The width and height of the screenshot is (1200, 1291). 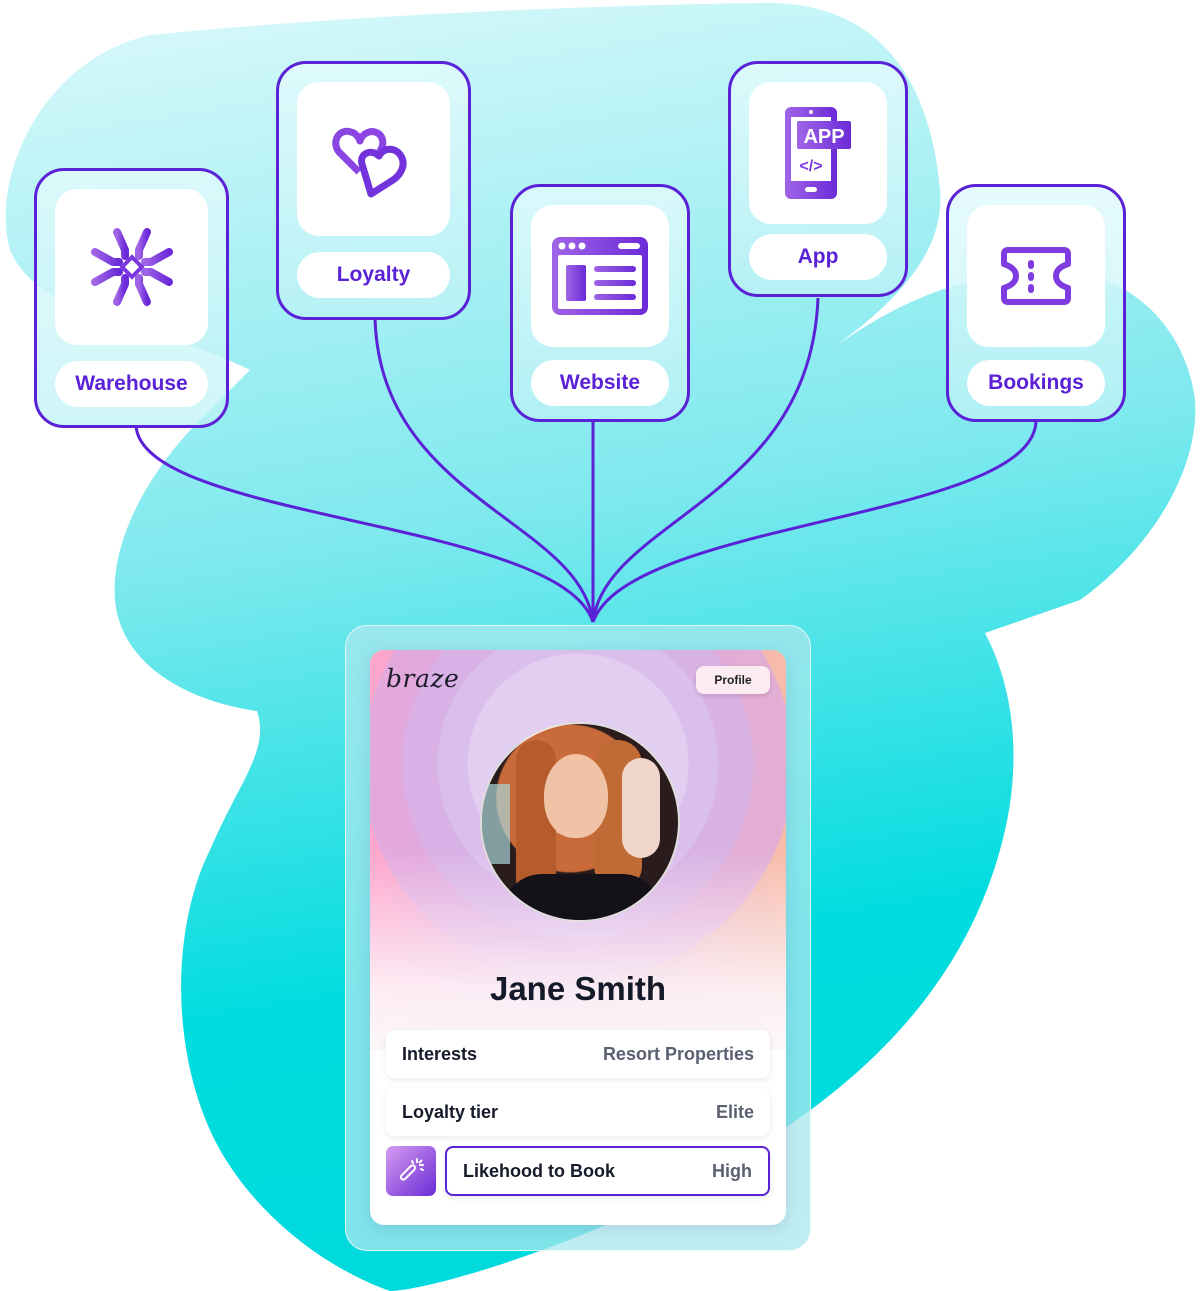 What do you see at coordinates (373, 275) in the screenshot?
I see `source-label: Loyalty` at bounding box center [373, 275].